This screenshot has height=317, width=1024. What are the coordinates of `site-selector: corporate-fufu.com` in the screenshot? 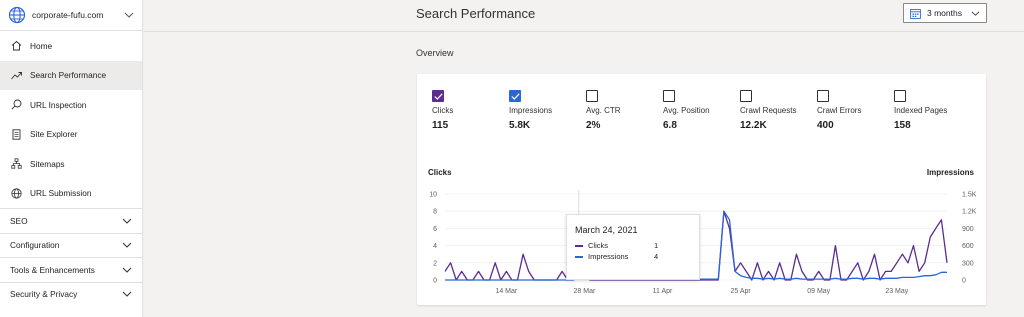 It's located at (71, 15).